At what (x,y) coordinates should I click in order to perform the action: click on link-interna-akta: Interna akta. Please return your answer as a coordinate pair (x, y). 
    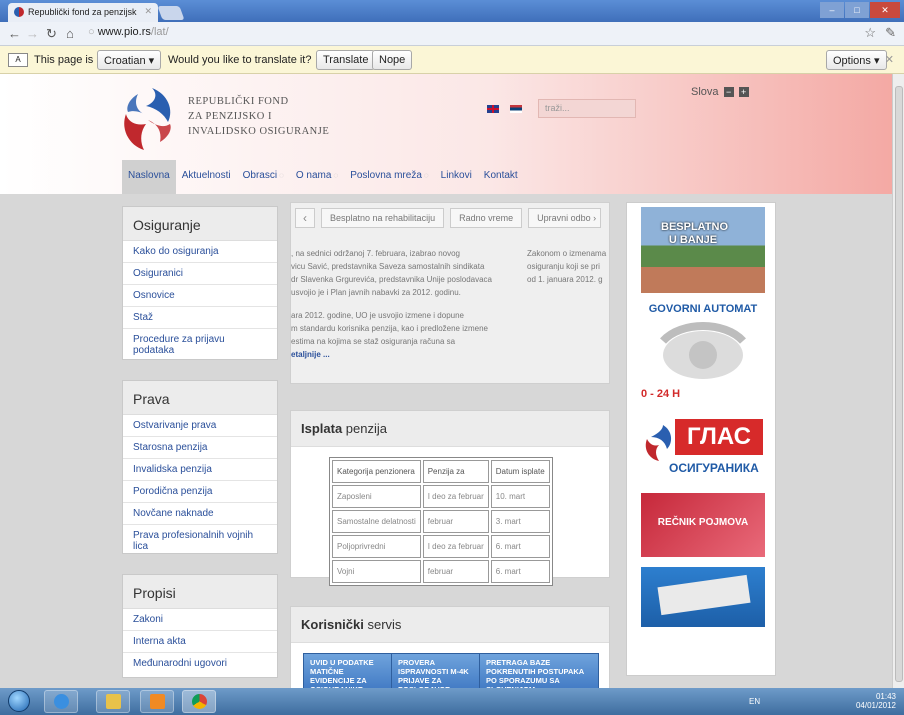
    Looking at the image, I should click on (200, 642).